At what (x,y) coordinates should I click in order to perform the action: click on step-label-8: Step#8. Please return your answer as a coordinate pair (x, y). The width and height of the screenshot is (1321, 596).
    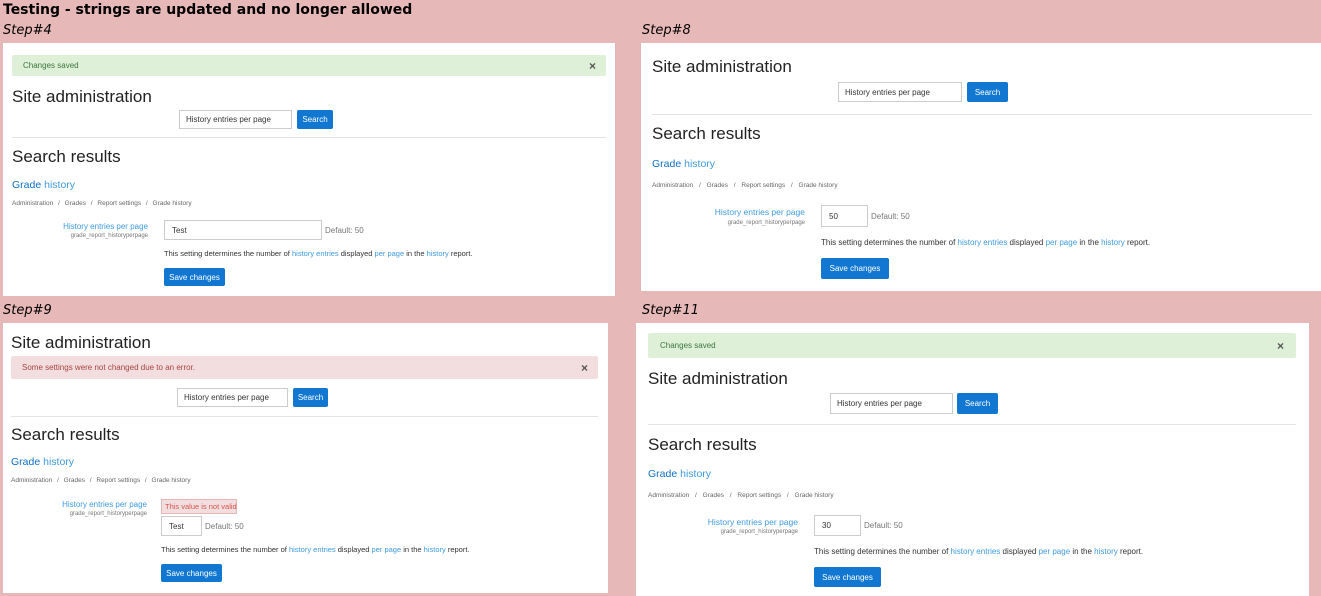
    Looking at the image, I should click on (666, 30).